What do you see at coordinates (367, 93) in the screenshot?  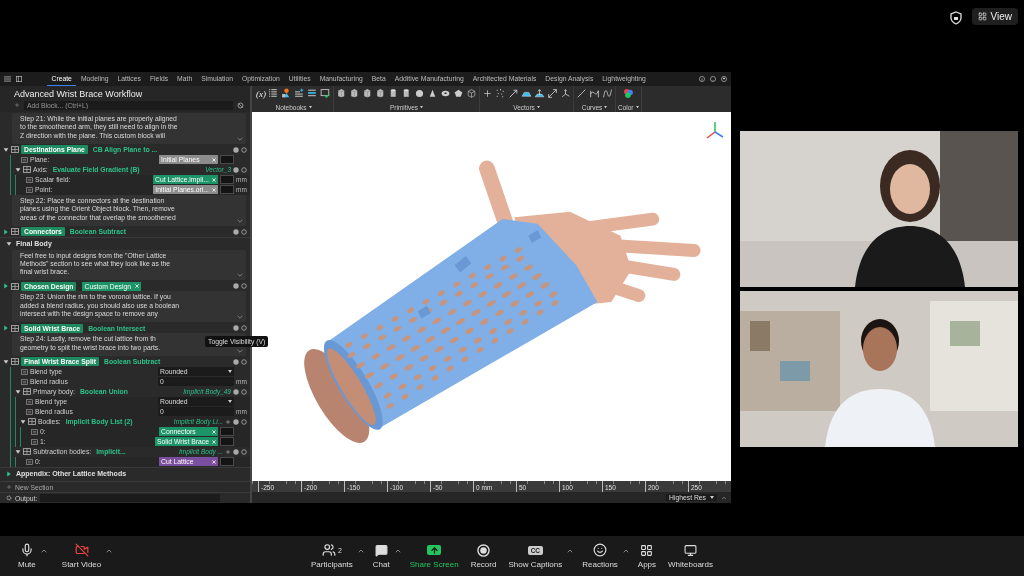 I see `cuboid-icon` at bounding box center [367, 93].